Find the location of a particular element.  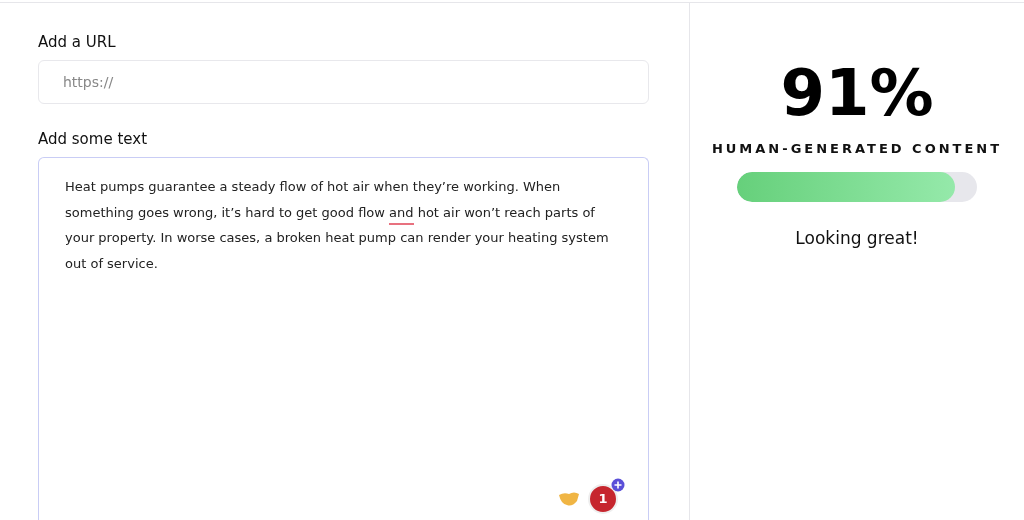

score-caption: HUMAN-GENERATED CONTENT is located at coordinates (857, 148).